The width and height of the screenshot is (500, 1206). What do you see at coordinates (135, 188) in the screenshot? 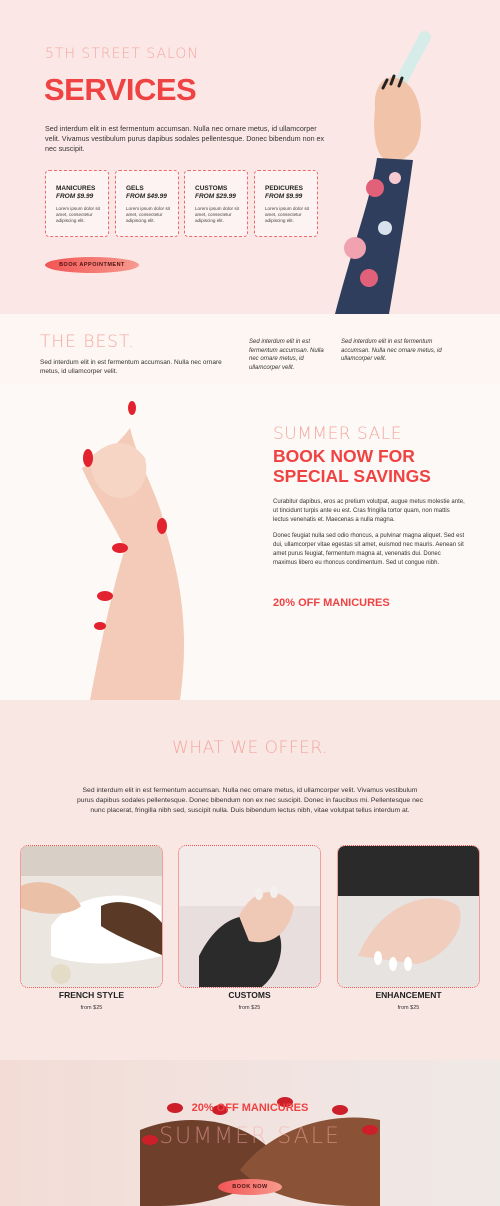
I see `price-card-name: GELS` at bounding box center [135, 188].